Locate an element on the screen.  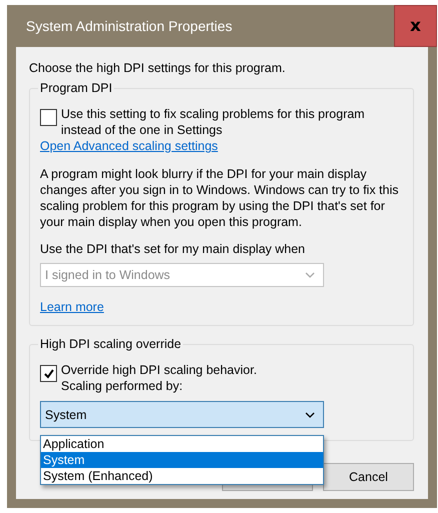
checkbox-label: Override high DPI scaling behavior. Scaling performed by: is located at coordinates (181, 378).